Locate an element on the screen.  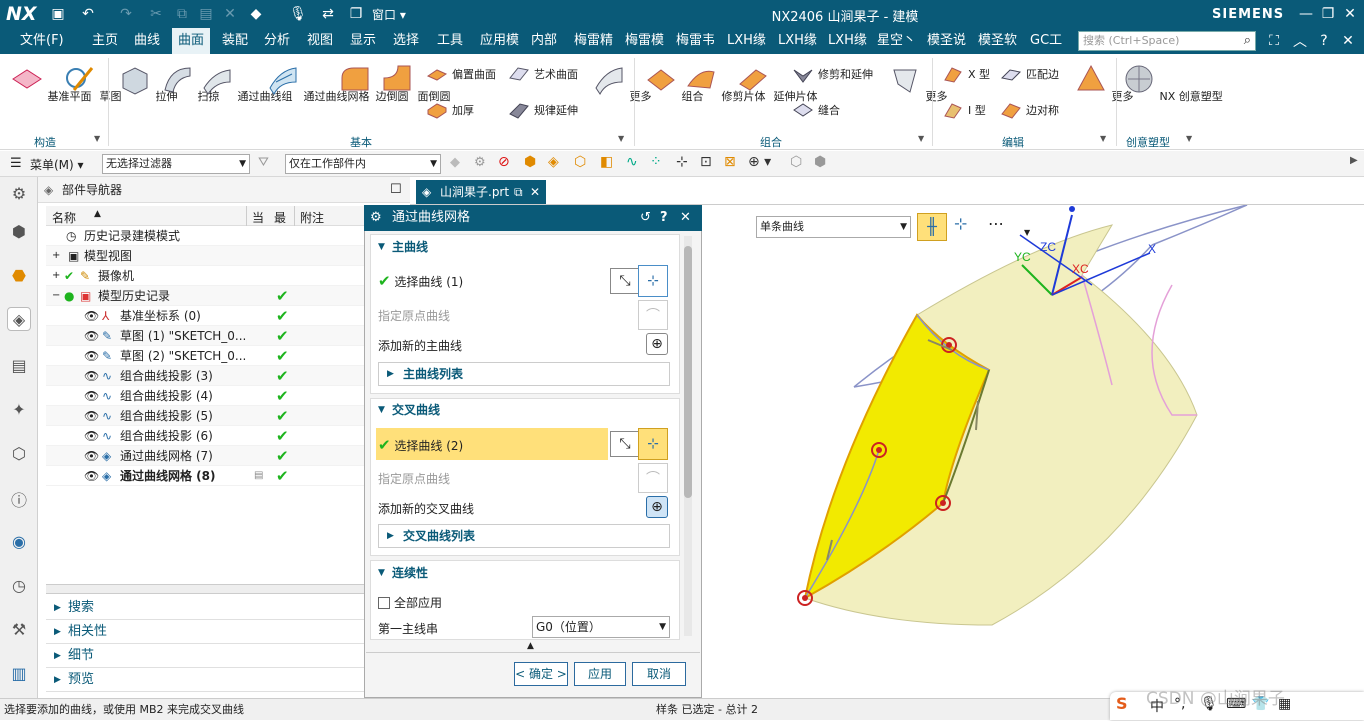
cancel-button: 取消 is located at coordinates (659, 674).